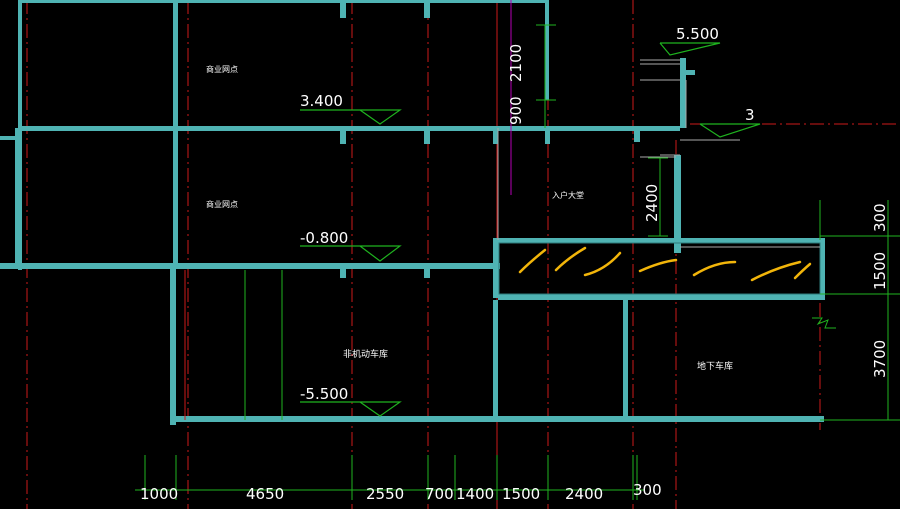 This screenshot has width=900, height=509. What do you see at coordinates (324, 394) in the screenshot?
I see `level-minus5500: -5.500` at bounding box center [324, 394].